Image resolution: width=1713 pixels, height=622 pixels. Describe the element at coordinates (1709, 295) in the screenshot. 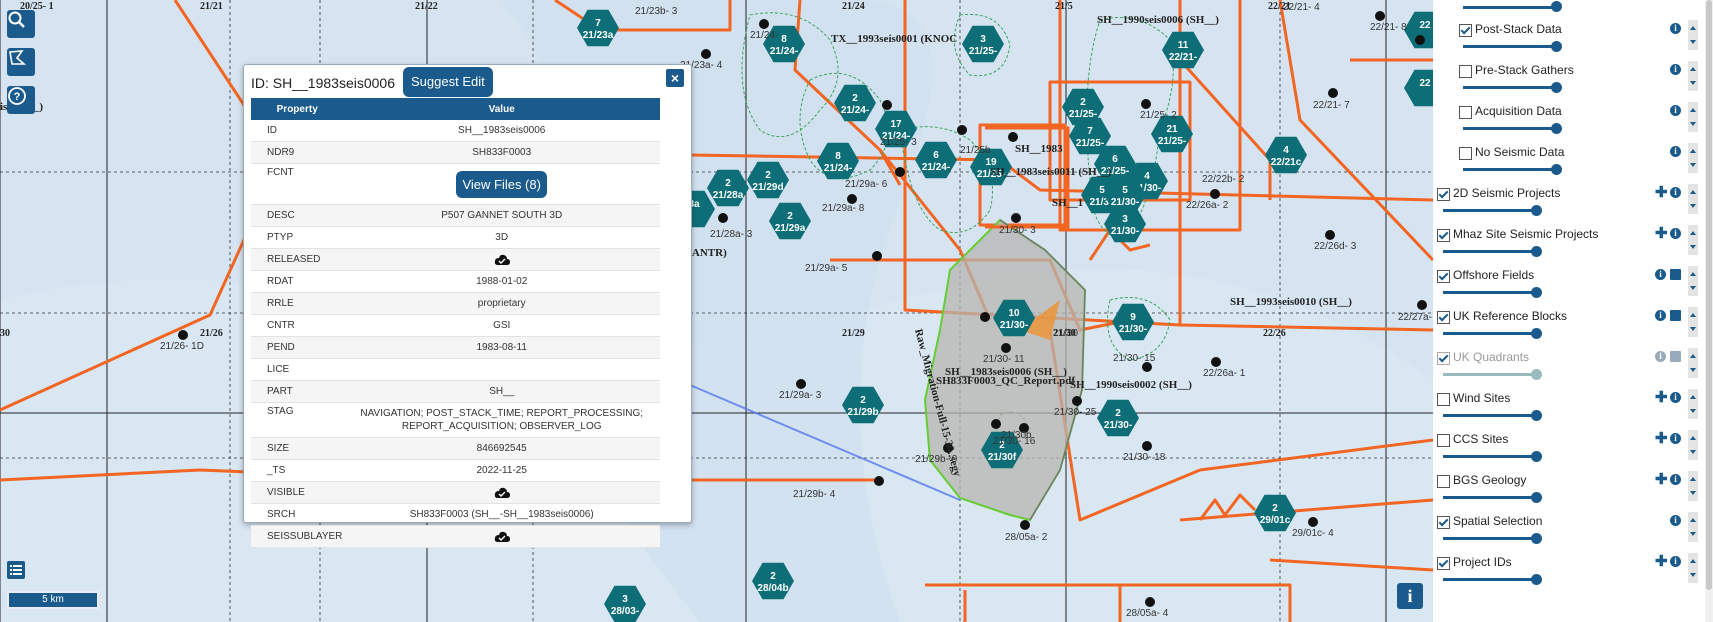

I see `panel-scrollbar-thumb` at that location.